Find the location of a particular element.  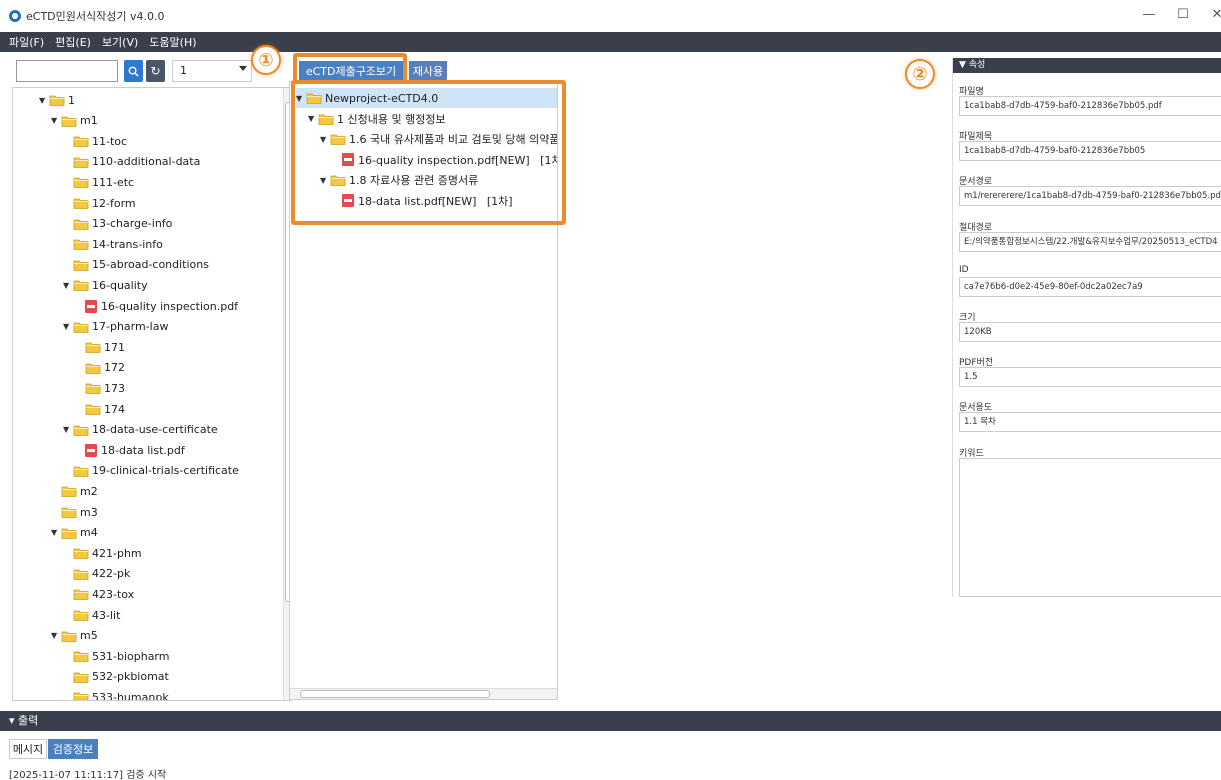

tree-item: 14-trans-info is located at coordinates (113, 244).